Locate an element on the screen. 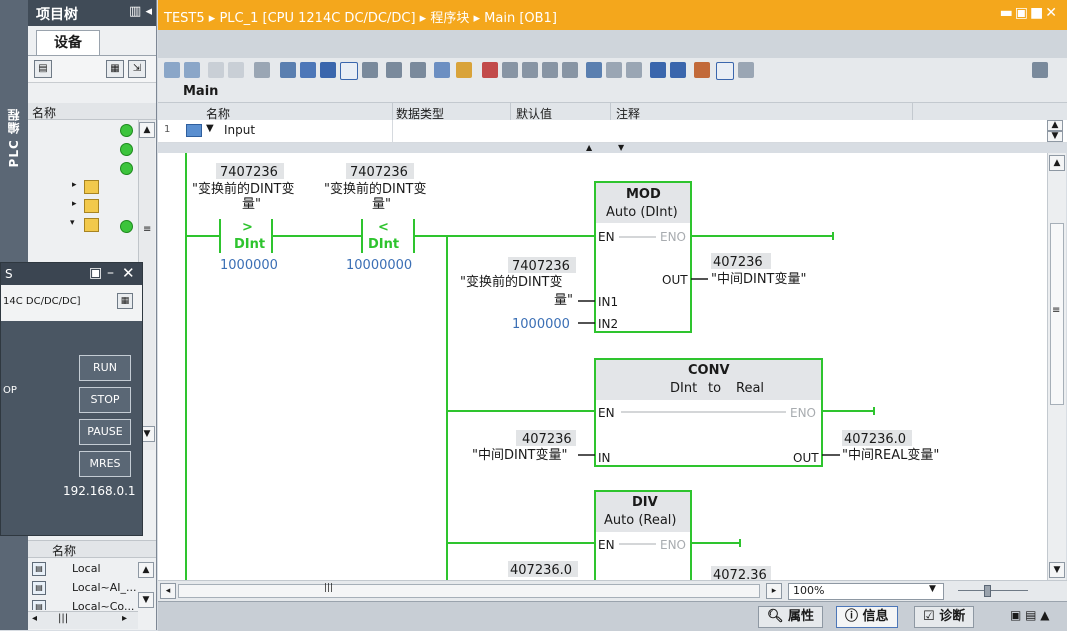  zoom-select: 100% ▼ is located at coordinates (866, 591).